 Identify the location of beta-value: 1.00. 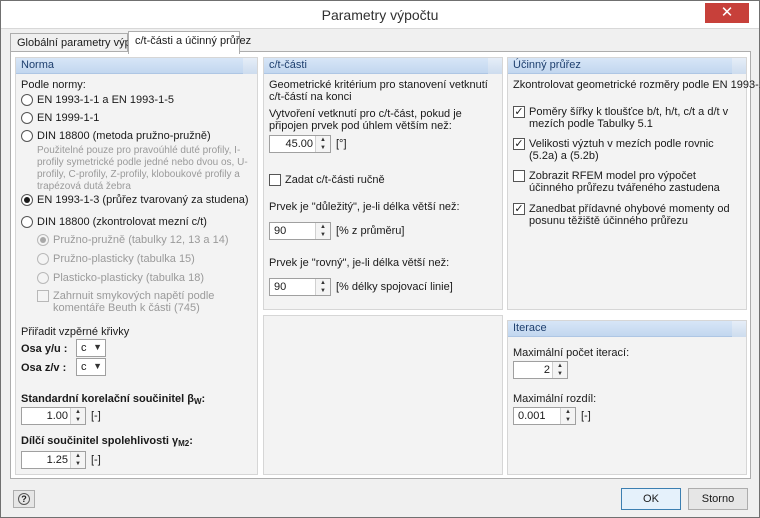
(57, 416).